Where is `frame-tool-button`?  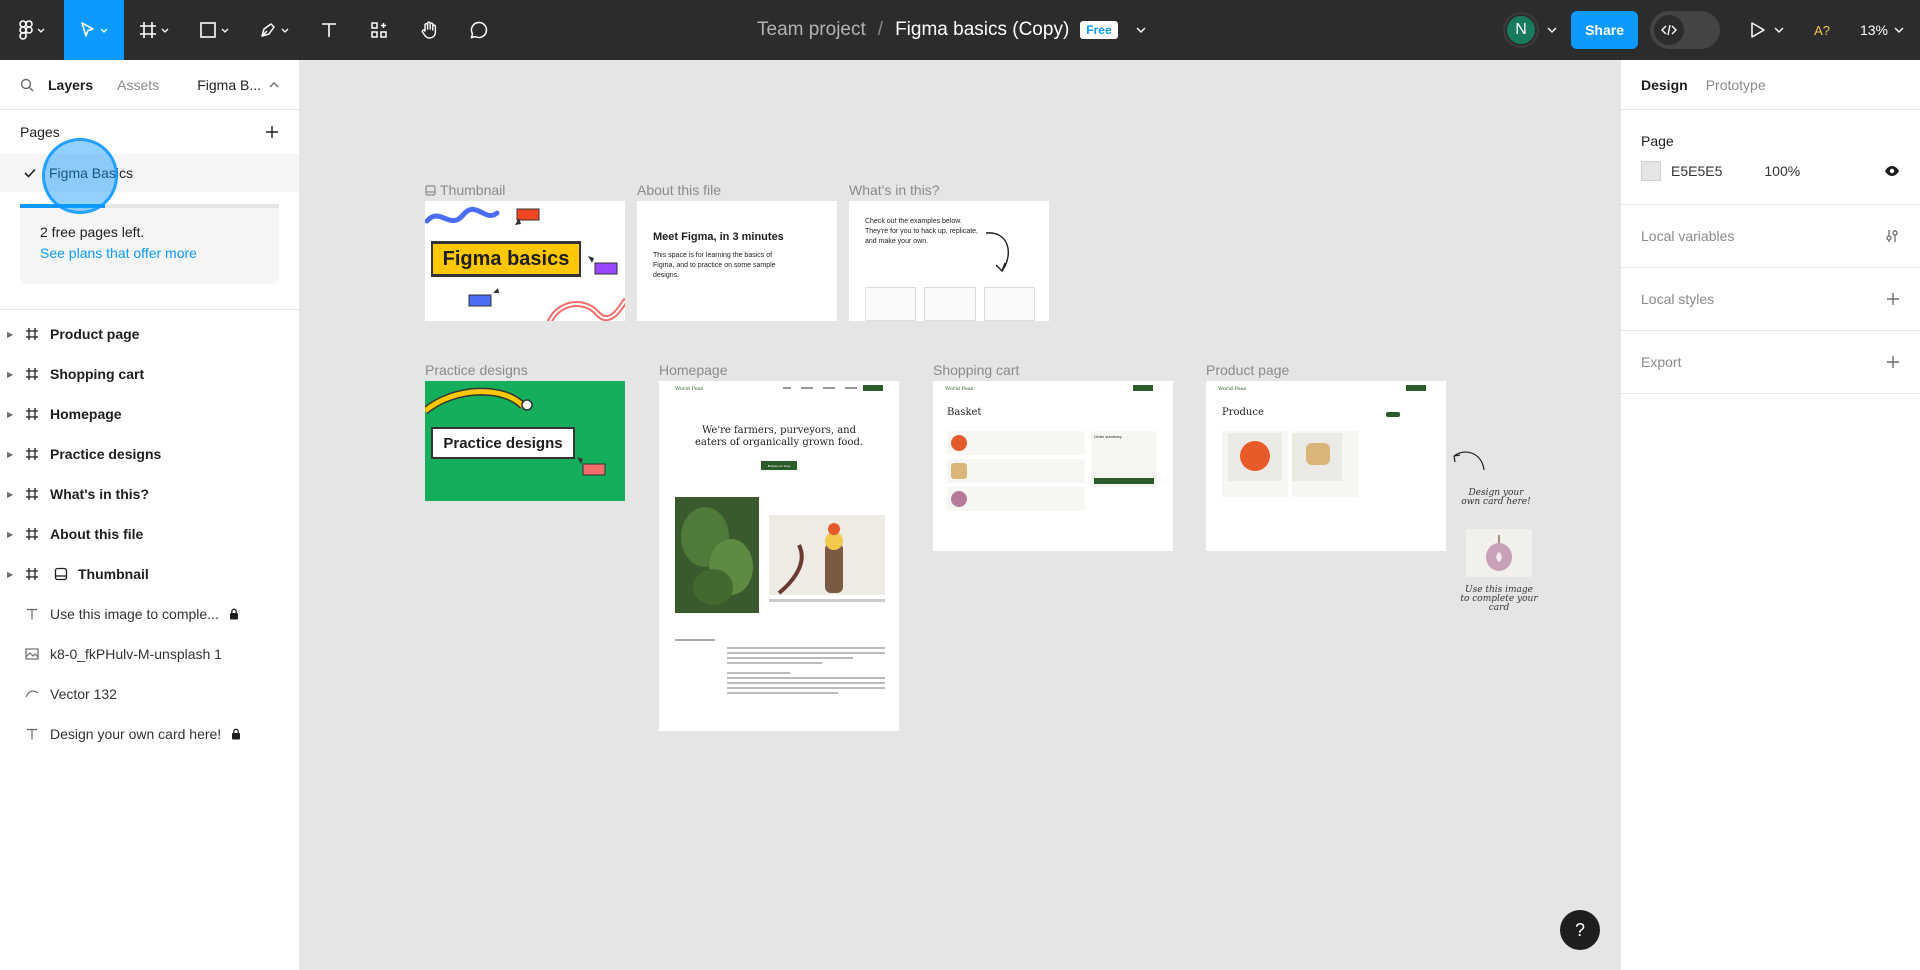 frame-tool-button is located at coordinates (154, 30).